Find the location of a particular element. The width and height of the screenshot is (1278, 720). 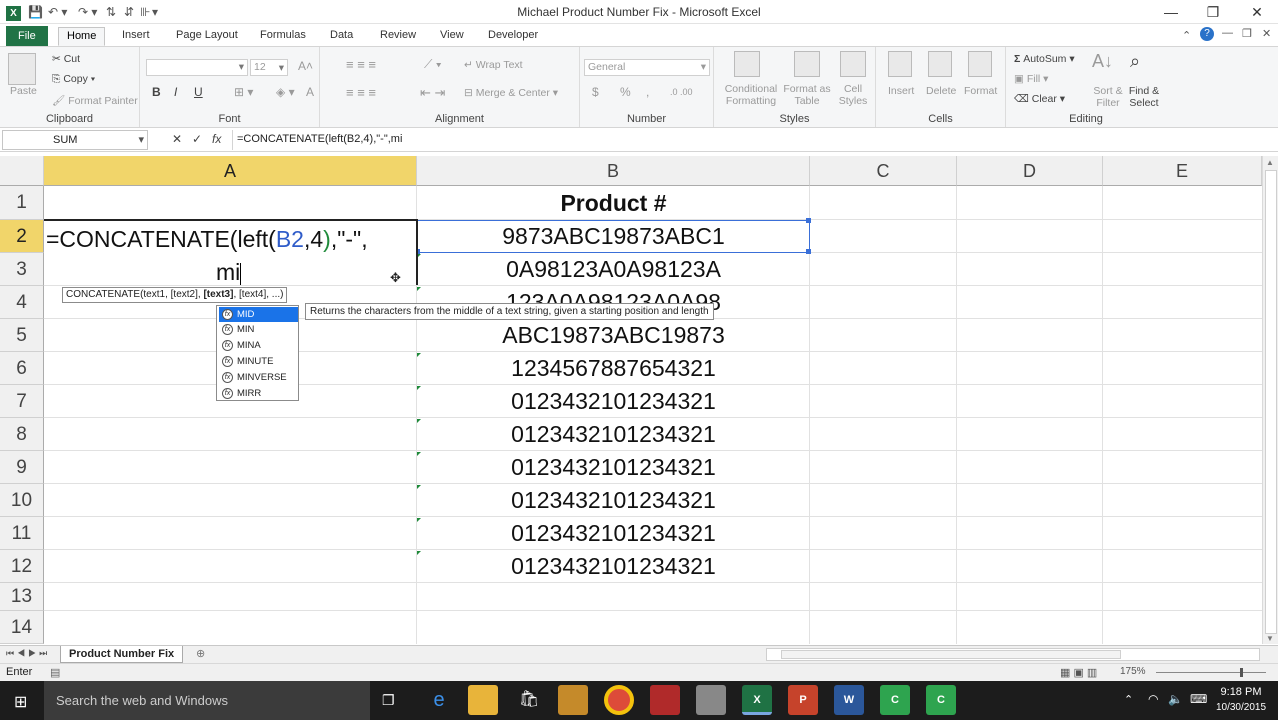

cell-a2-editor: =CONCATENATE(left(B2,4),"-", mi is located at coordinates (231, 252).